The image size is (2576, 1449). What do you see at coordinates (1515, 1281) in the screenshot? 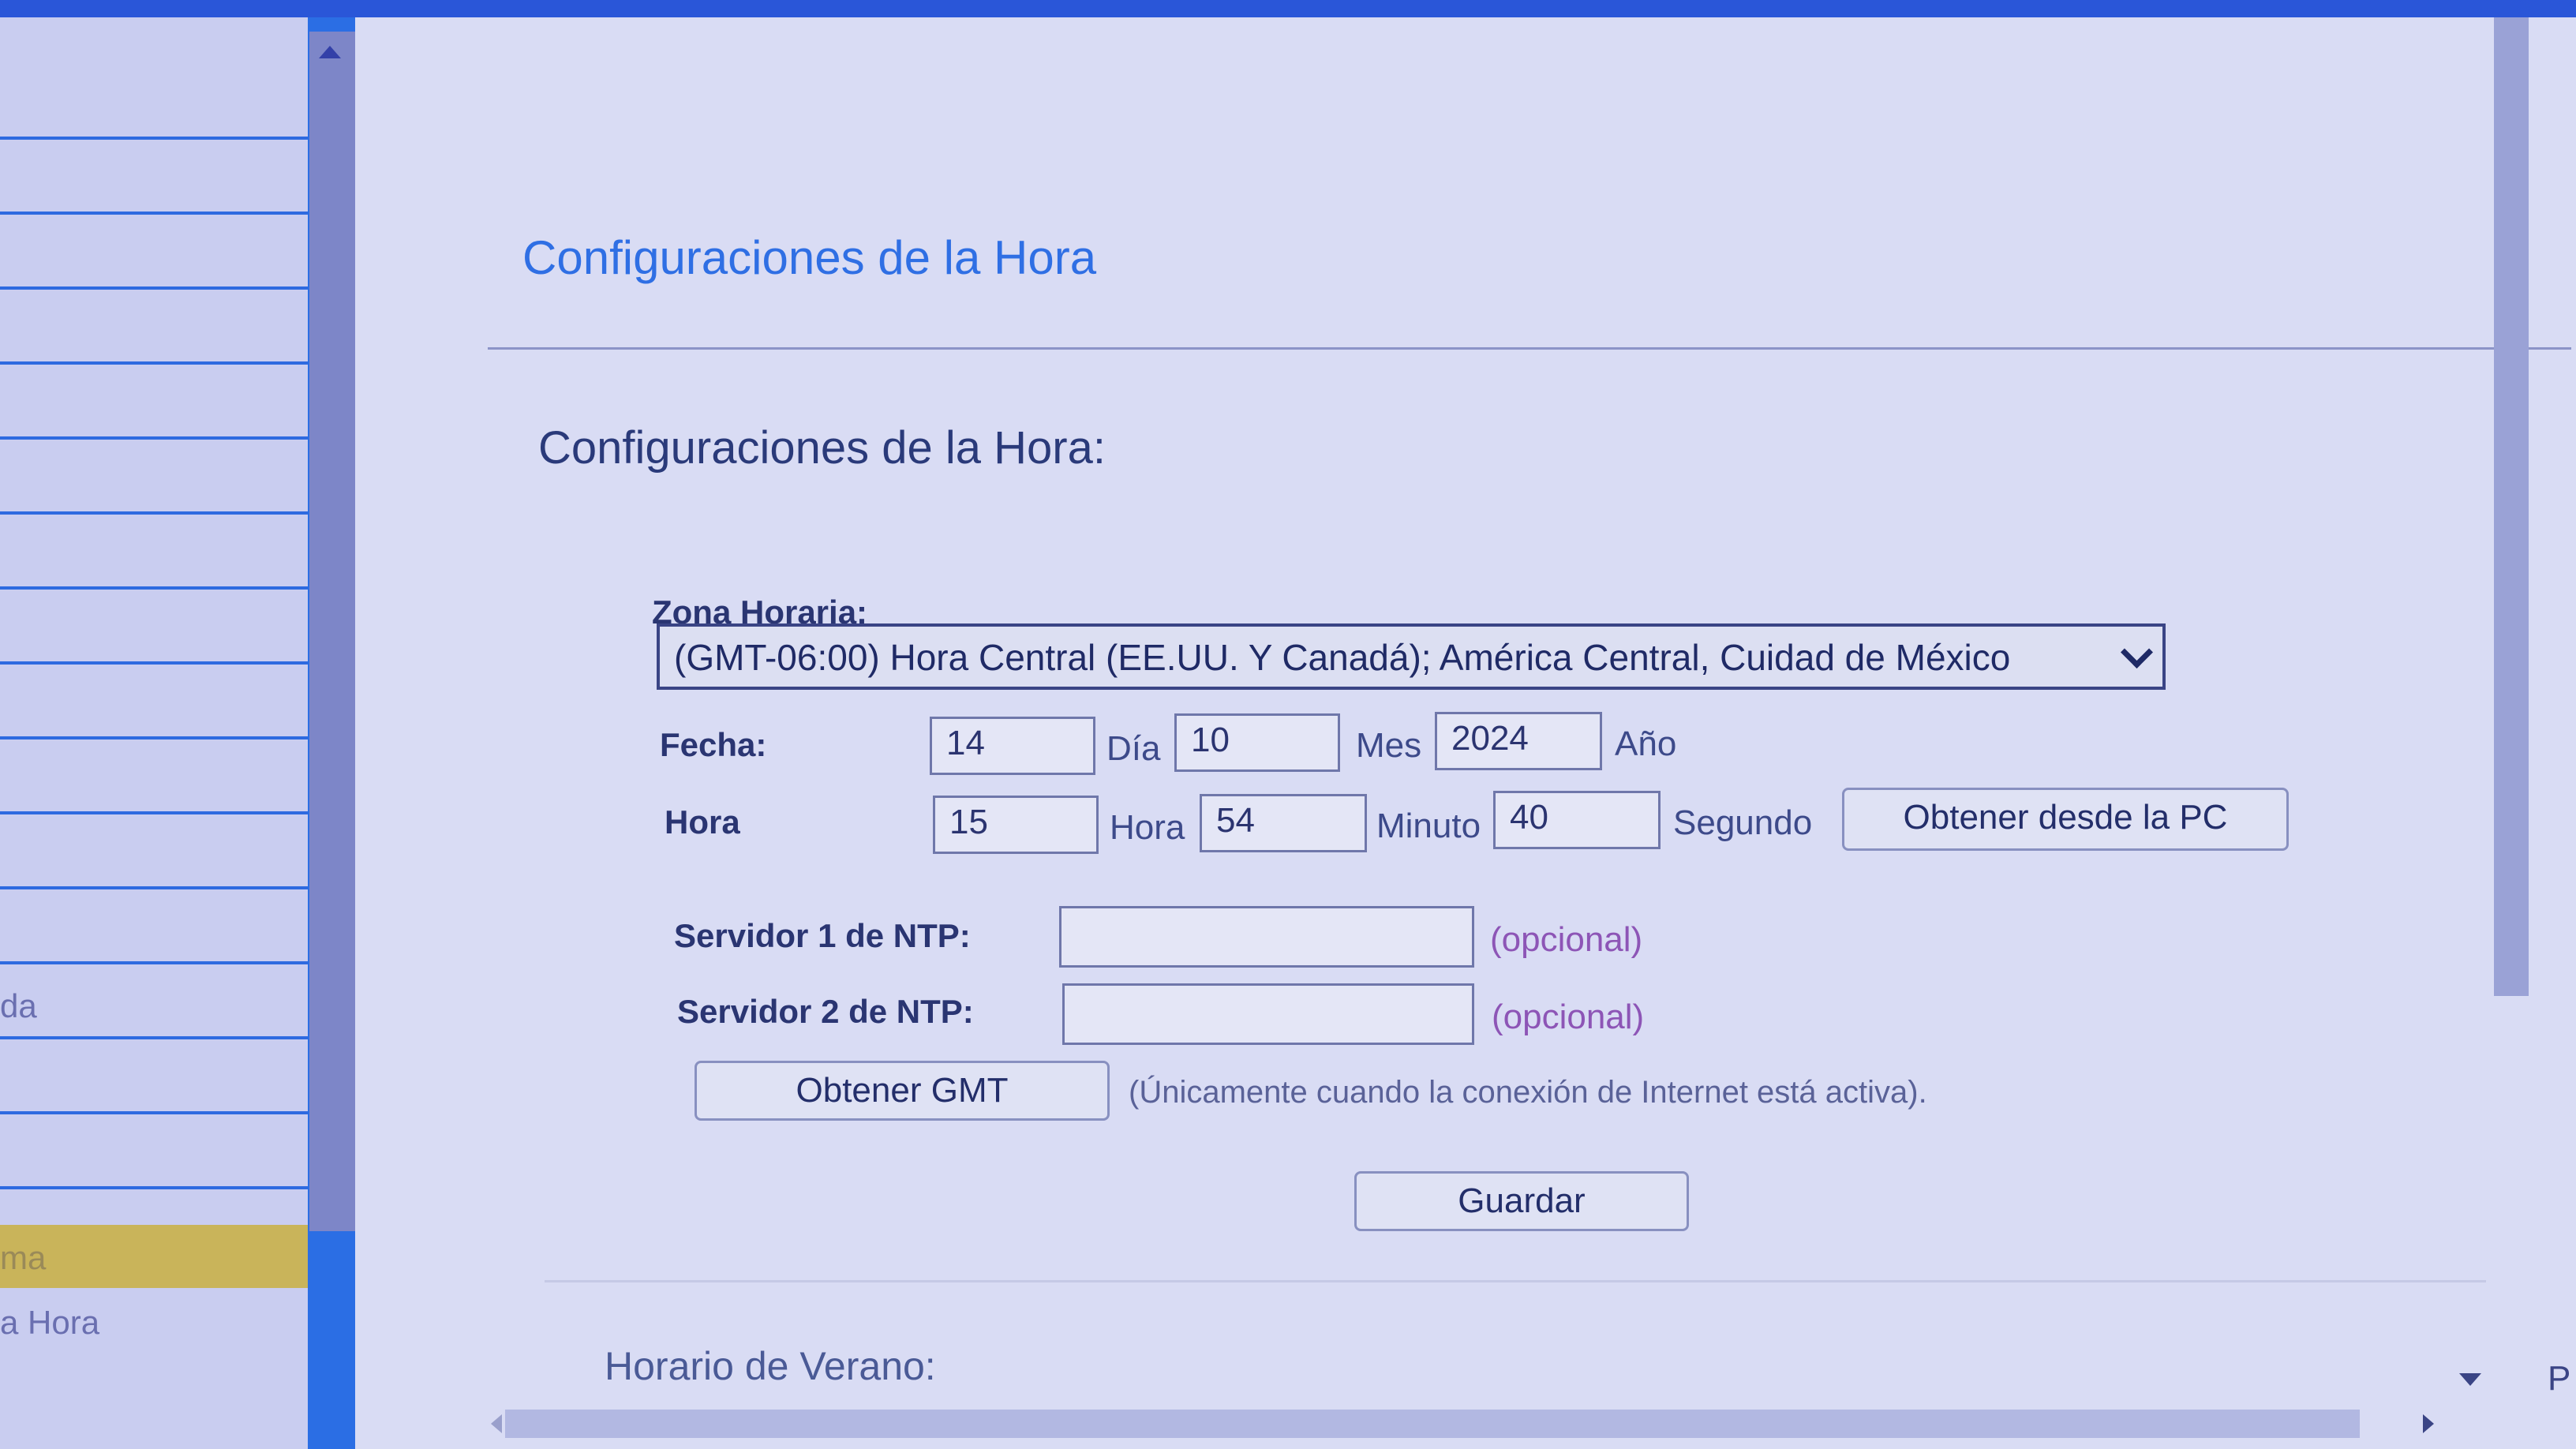
I see `section-divider` at bounding box center [1515, 1281].